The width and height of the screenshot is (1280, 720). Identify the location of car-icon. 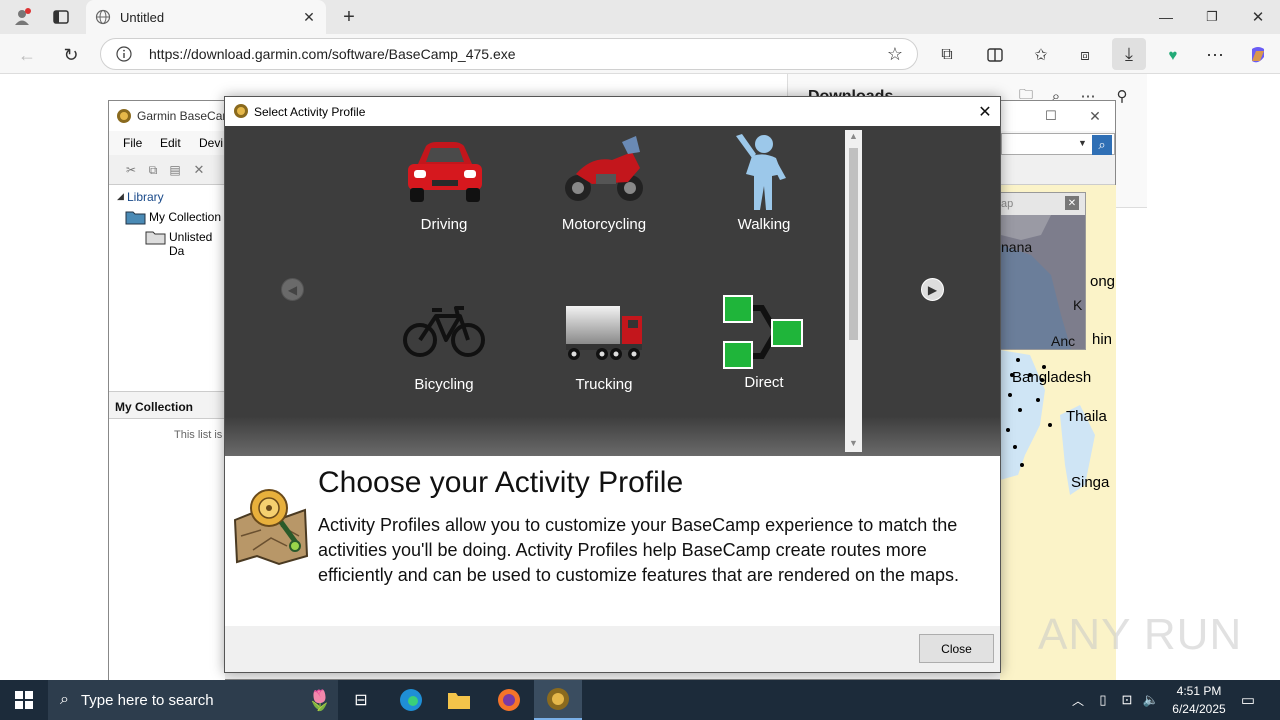
(445, 172).